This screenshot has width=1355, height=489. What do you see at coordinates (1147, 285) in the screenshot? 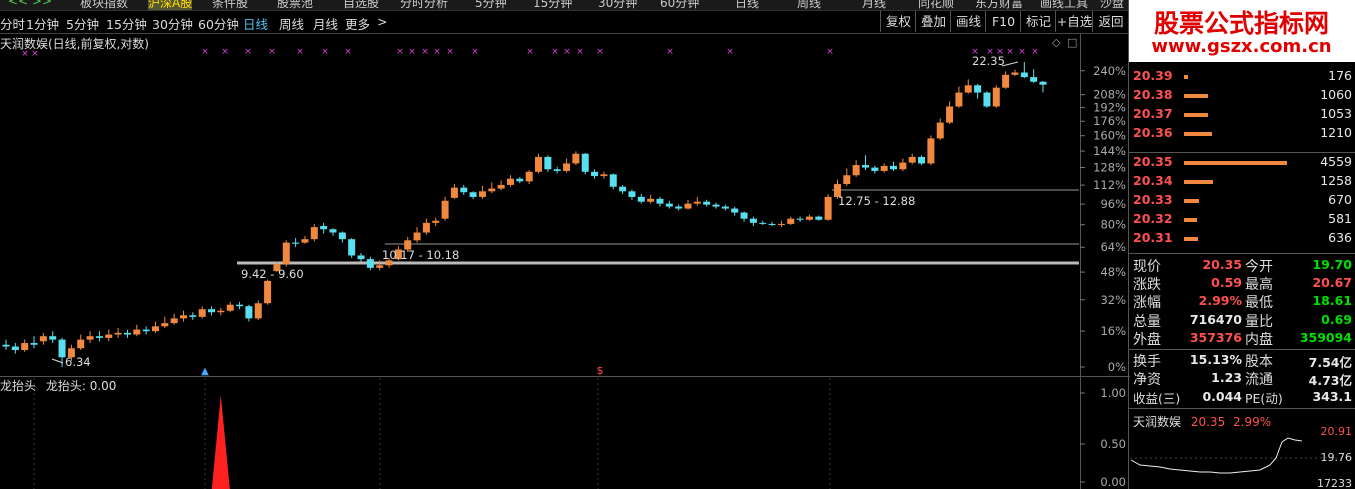
I see `stat-label: 涨跌` at bounding box center [1147, 285].